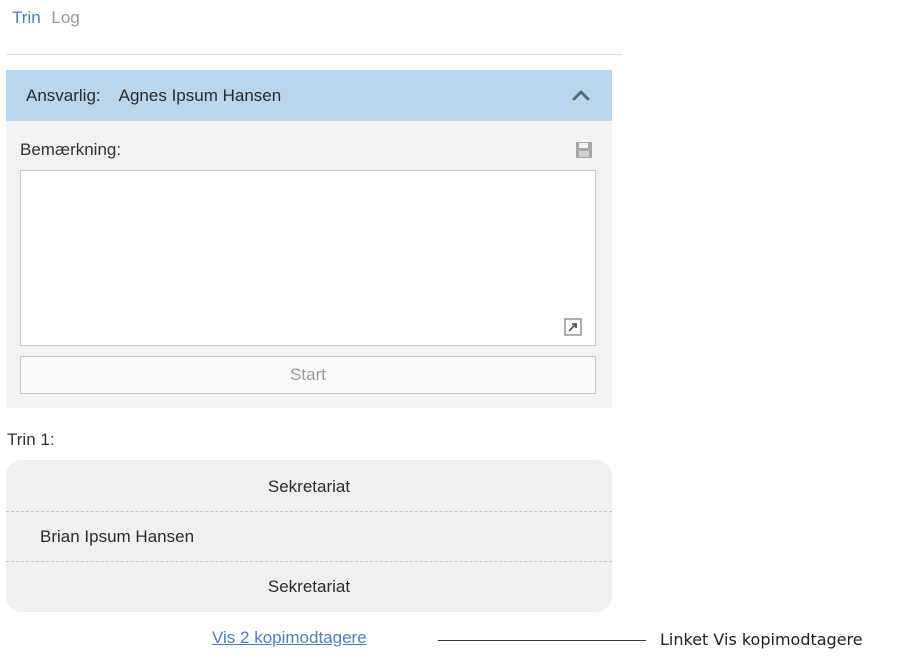 Image resolution: width=904 pixels, height=658 pixels. I want to click on save-icon, so click(584, 150).